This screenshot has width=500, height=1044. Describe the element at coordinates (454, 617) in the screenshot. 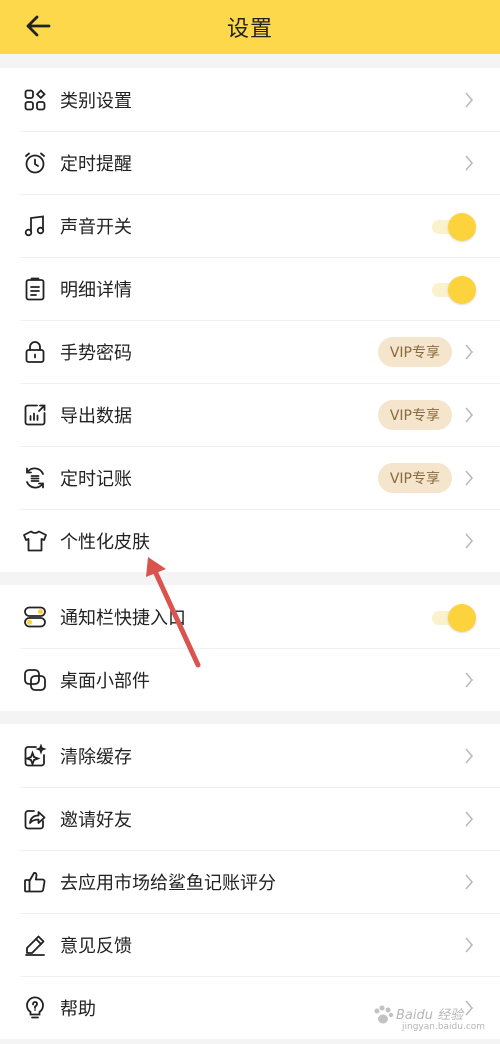

I see `notification-toggle` at that location.